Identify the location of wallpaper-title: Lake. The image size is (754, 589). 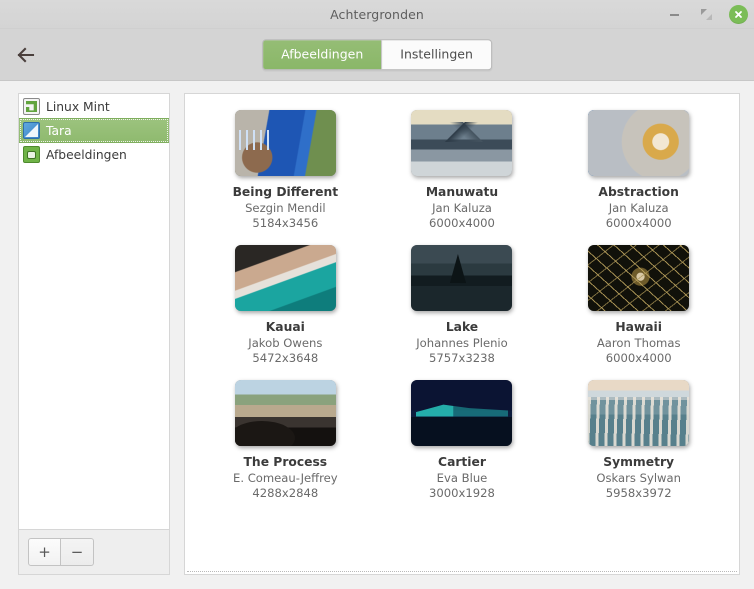
(462, 326).